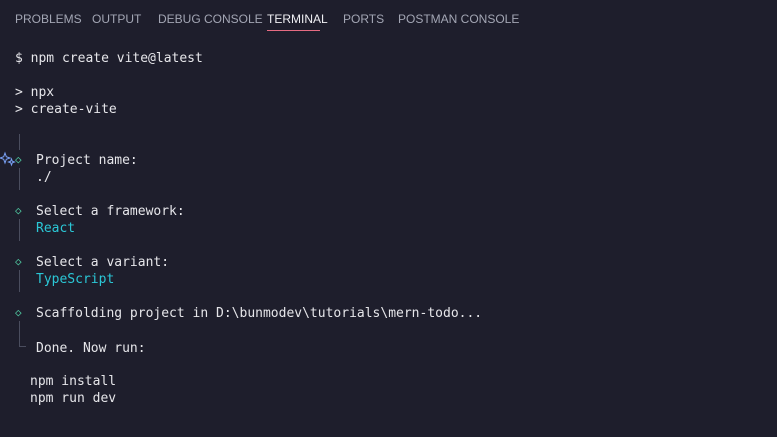 This screenshot has height=437, width=777. I want to click on tab-postman-console: POSTMAN CONSOLE, so click(458, 19).